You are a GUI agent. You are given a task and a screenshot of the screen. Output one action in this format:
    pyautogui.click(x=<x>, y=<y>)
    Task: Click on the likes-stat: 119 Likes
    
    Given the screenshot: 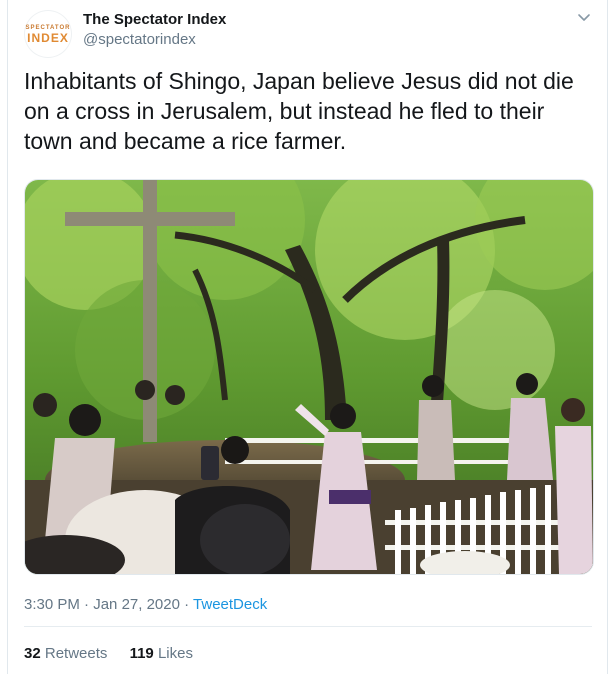 What is the action you would take?
    pyautogui.click(x=161, y=653)
    